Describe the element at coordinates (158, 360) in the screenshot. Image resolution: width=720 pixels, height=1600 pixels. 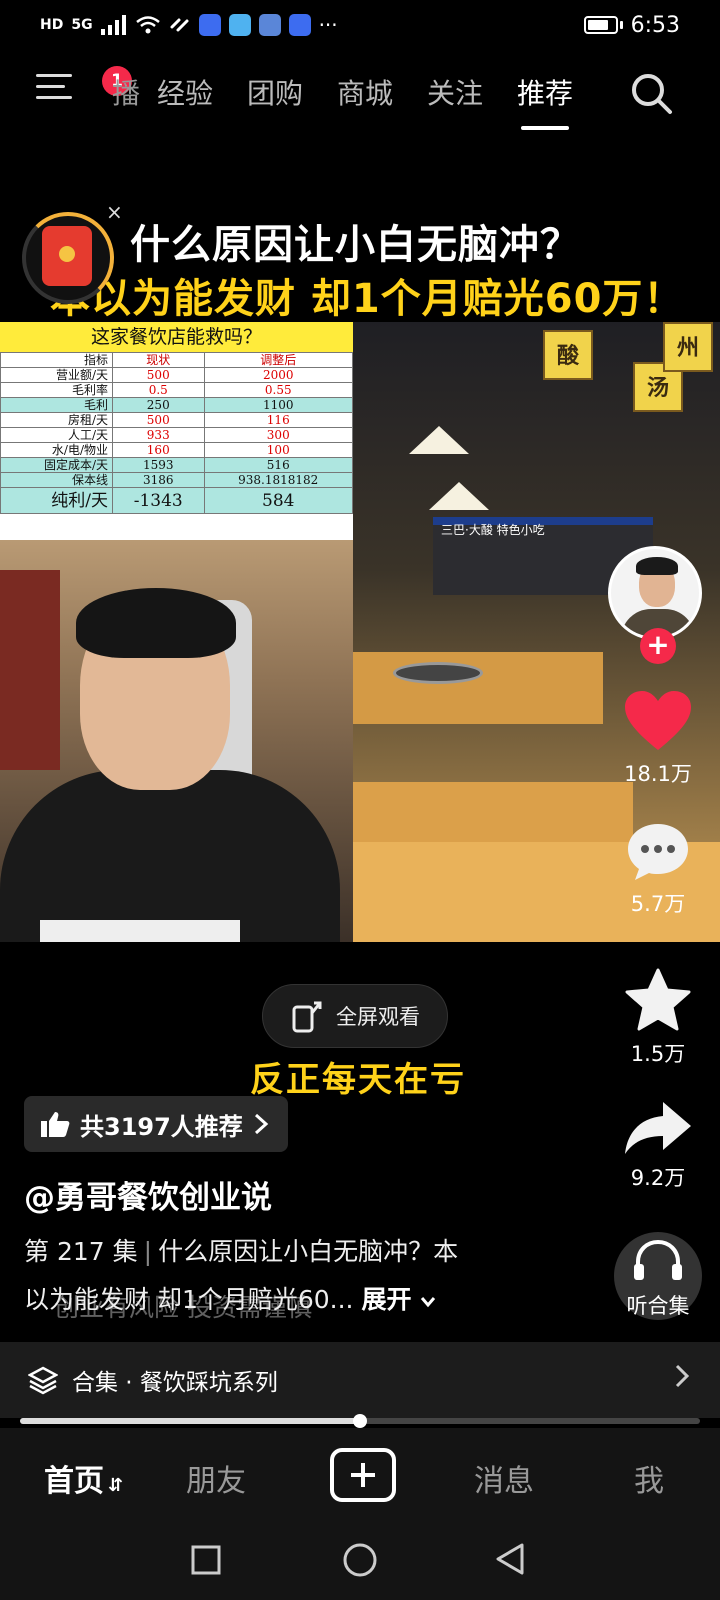
I see `table-cell: 现状` at that location.